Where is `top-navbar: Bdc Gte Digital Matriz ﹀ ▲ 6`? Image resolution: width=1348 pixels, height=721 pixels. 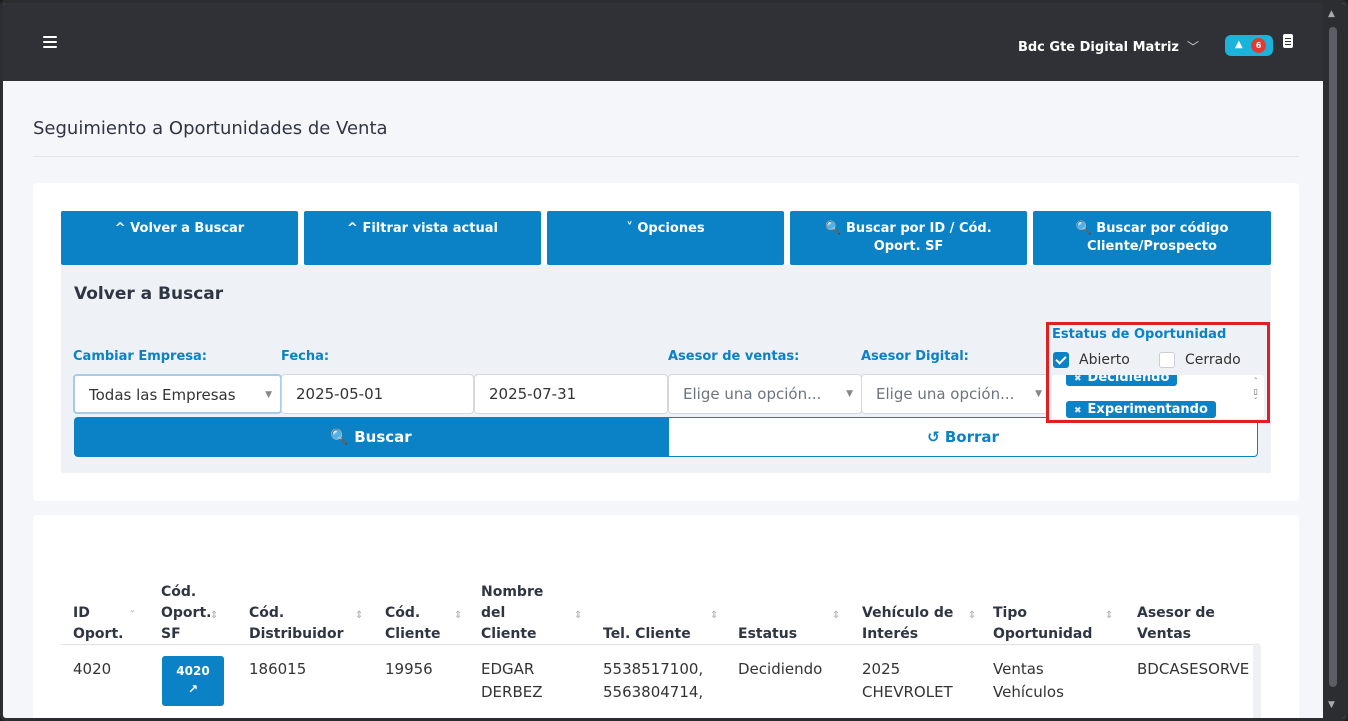 top-navbar: Bdc Gte Digital Matriz ﹀ ▲ 6 is located at coordinates (663, 42).